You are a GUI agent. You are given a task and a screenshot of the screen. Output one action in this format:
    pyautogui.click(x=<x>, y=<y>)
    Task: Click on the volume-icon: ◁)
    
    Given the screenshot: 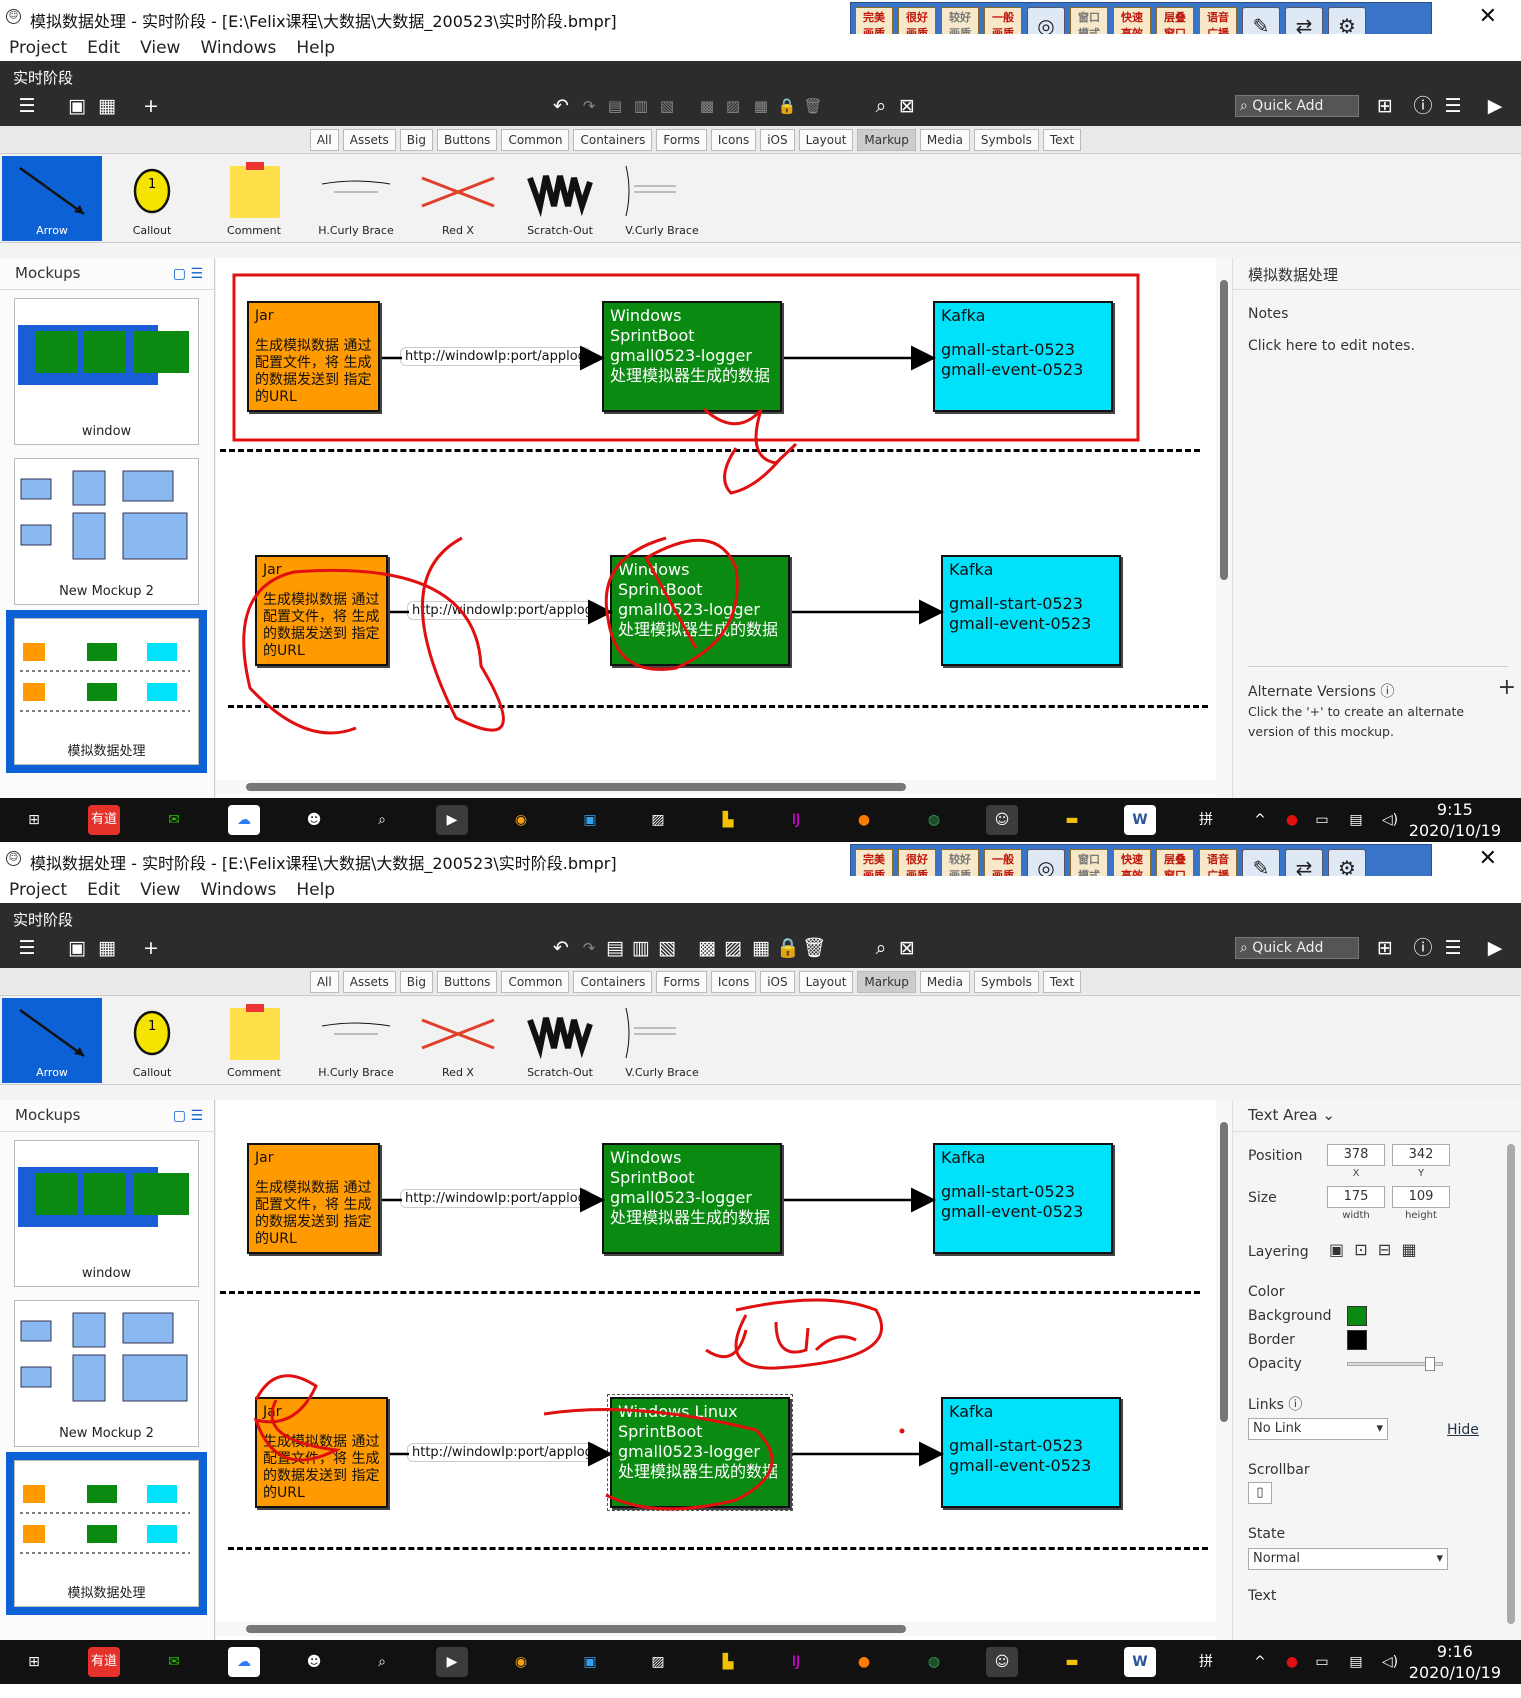 What is the action you would take?
    pyautogui.click(x=1390, y=820)
    